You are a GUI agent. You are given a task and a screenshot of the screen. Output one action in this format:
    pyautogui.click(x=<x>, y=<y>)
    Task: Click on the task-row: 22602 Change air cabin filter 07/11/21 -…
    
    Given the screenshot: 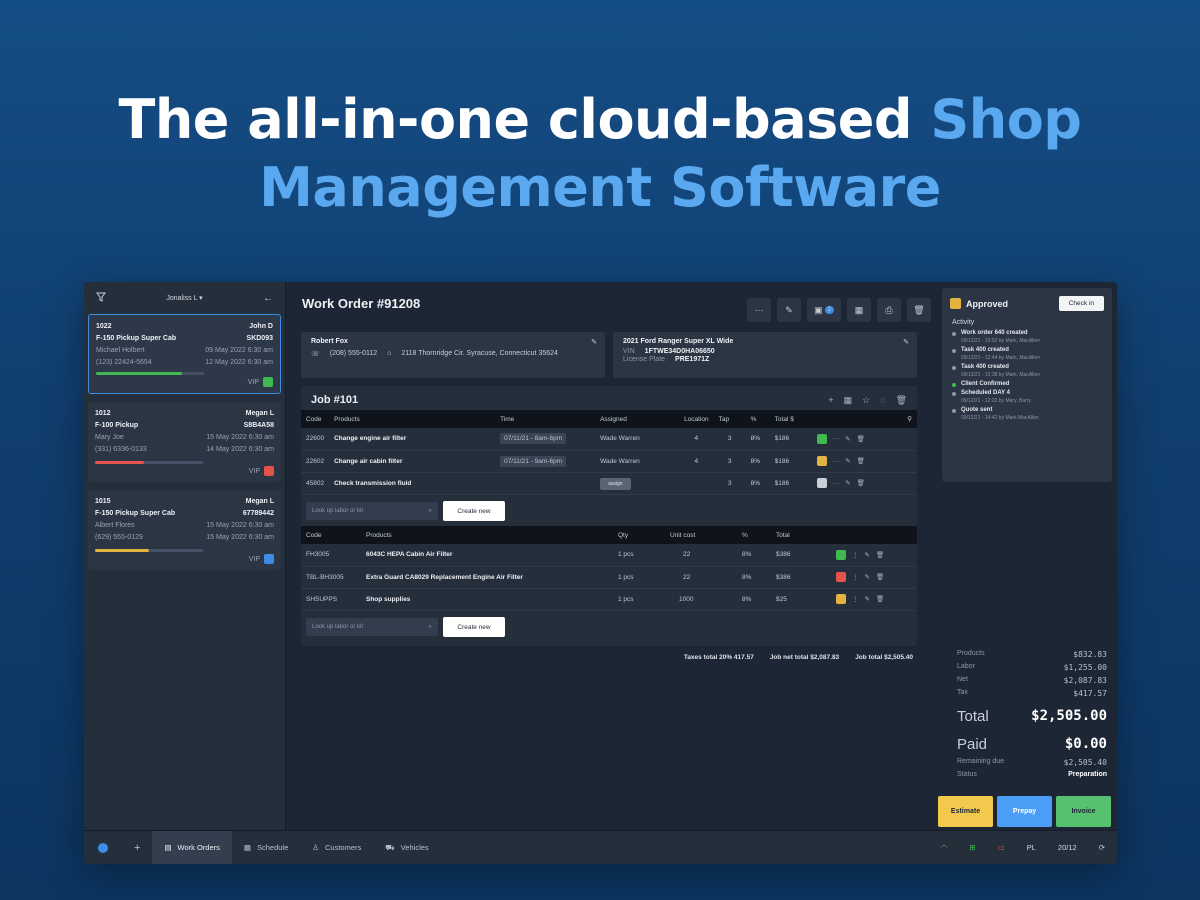 What is the action you would take?
    pyautogui.click(x=609, y=461)
    